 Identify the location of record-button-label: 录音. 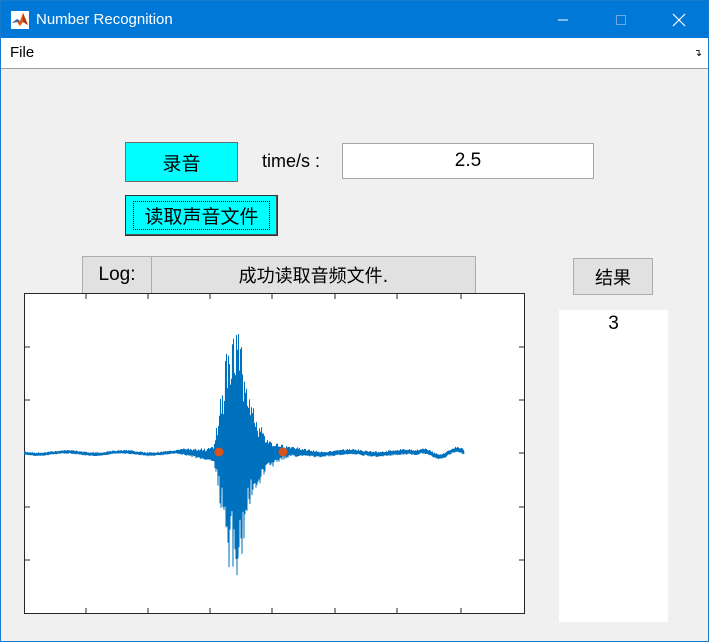
(181, 163).